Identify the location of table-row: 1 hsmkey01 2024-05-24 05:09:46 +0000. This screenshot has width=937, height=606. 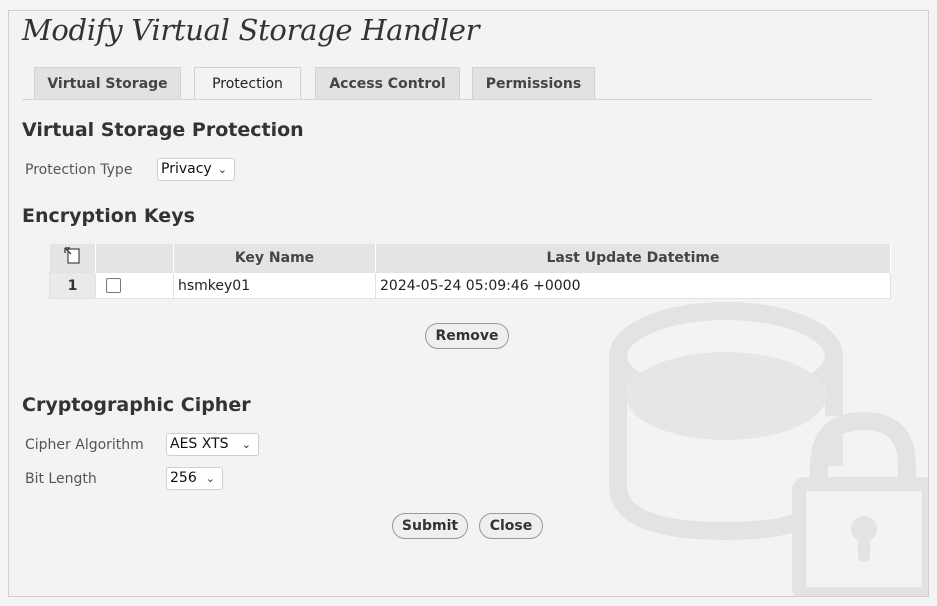
(470, 285).